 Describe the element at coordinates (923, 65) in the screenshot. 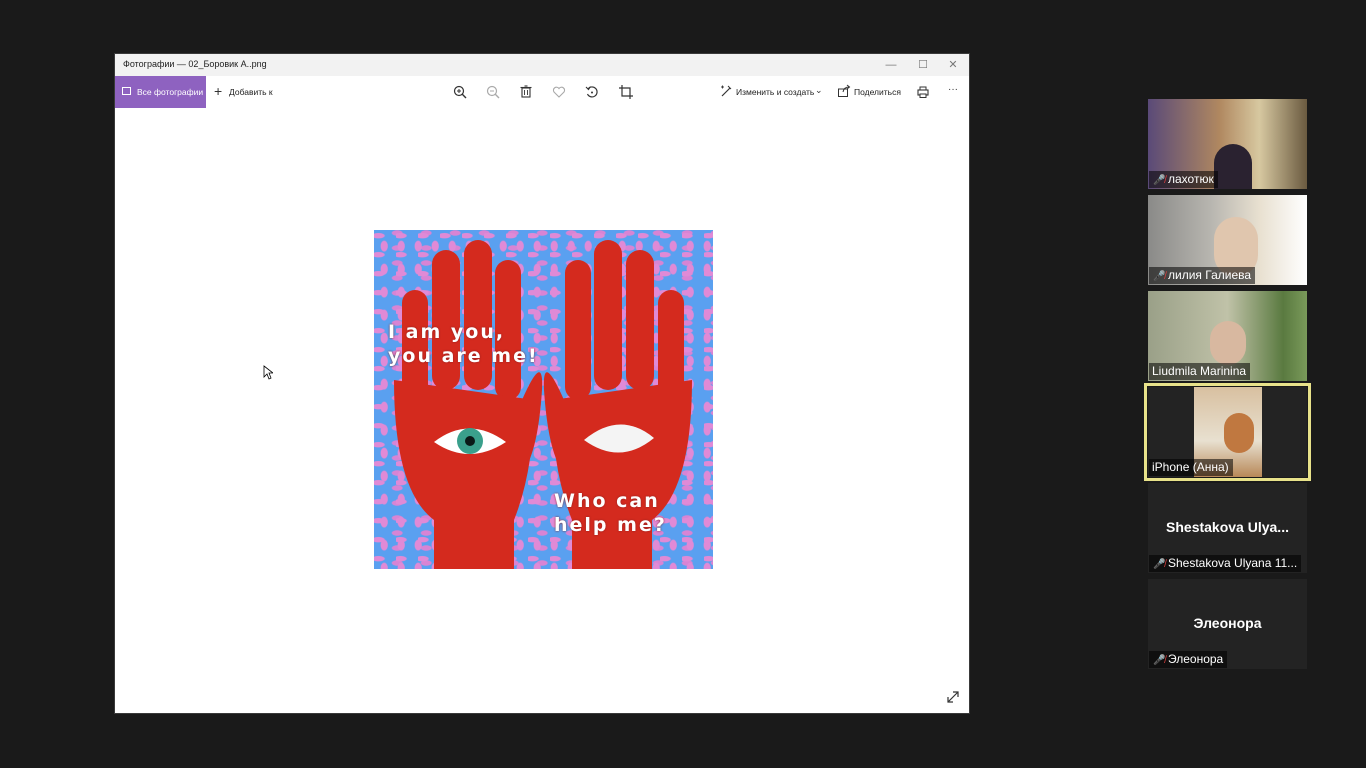

I see `maximize-button: ☐` at that location.